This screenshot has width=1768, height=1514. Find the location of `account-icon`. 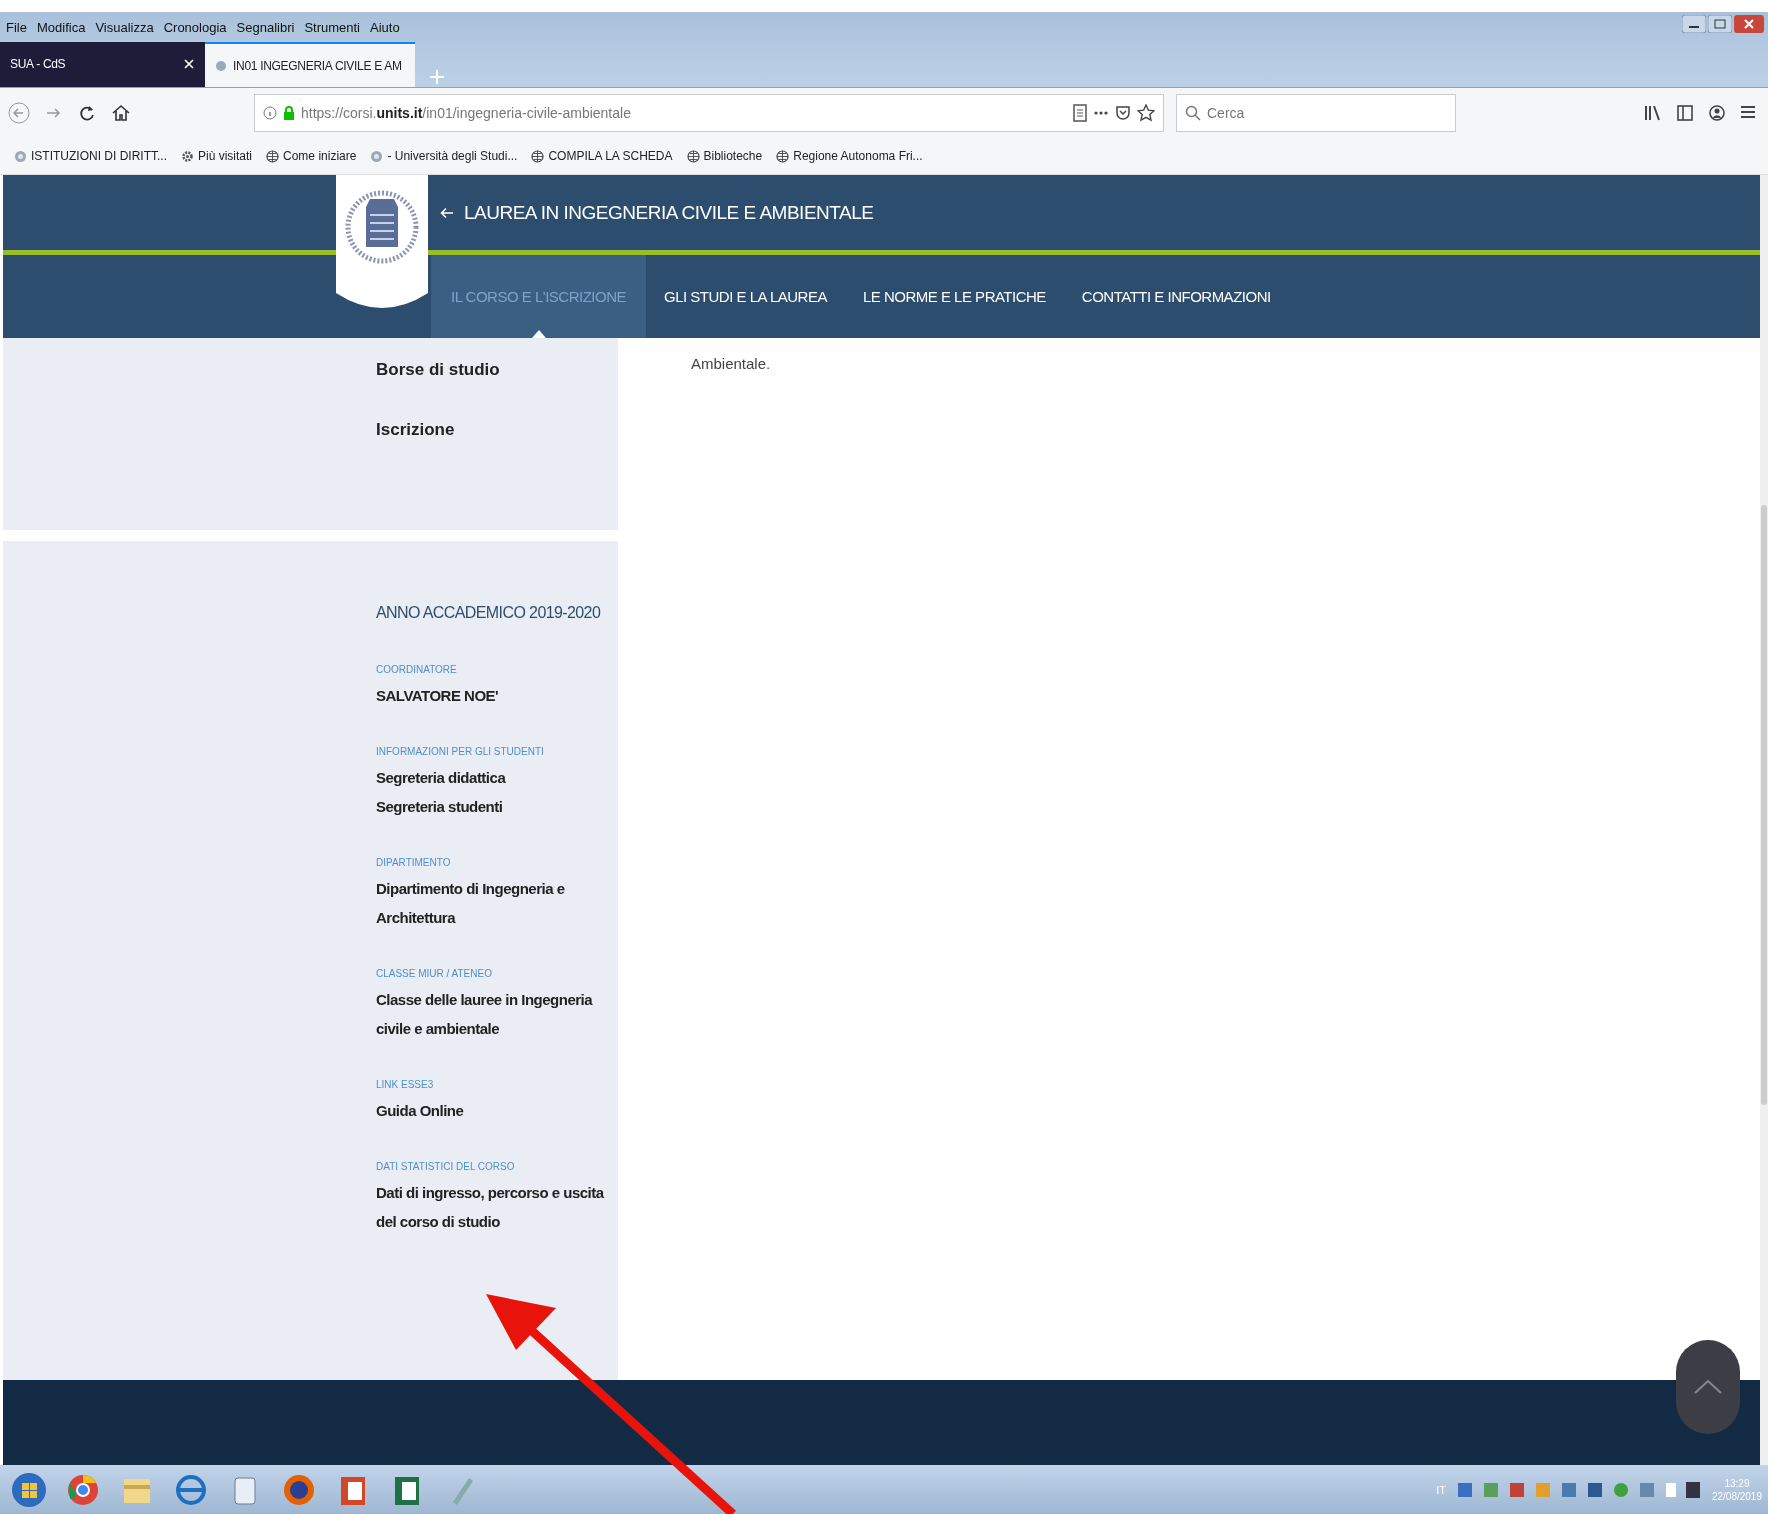

account-icon is located at coordinates (1717, 113).